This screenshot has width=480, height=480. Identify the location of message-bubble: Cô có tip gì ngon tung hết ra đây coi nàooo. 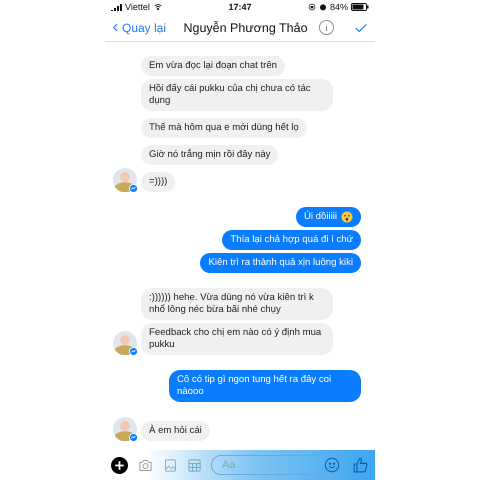
(265, 386).